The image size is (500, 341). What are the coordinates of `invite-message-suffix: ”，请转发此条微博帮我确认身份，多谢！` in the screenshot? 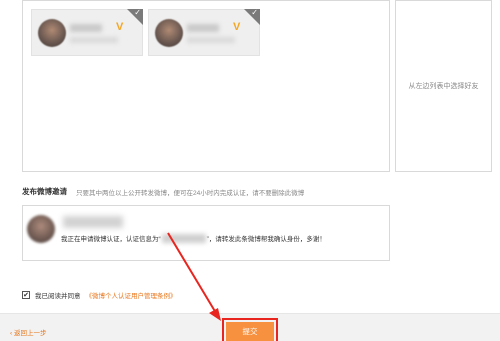 It's located at (266, 239).